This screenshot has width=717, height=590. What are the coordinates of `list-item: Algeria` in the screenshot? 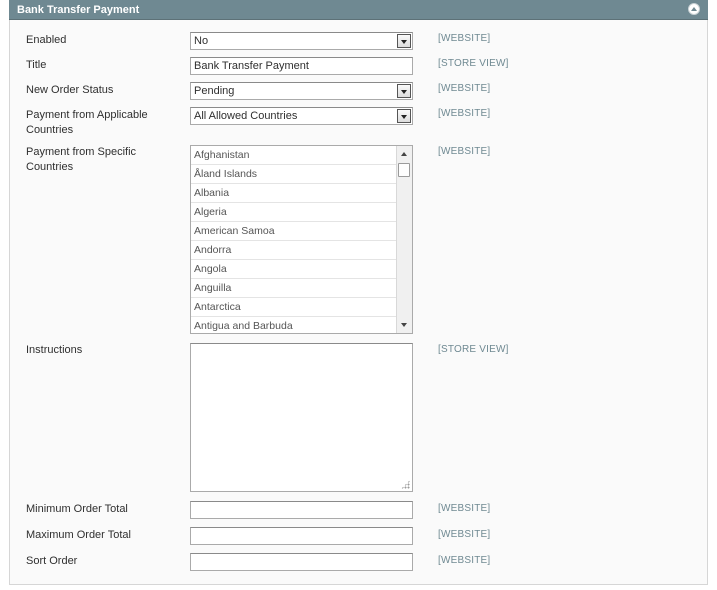 It's located at (294, 212).